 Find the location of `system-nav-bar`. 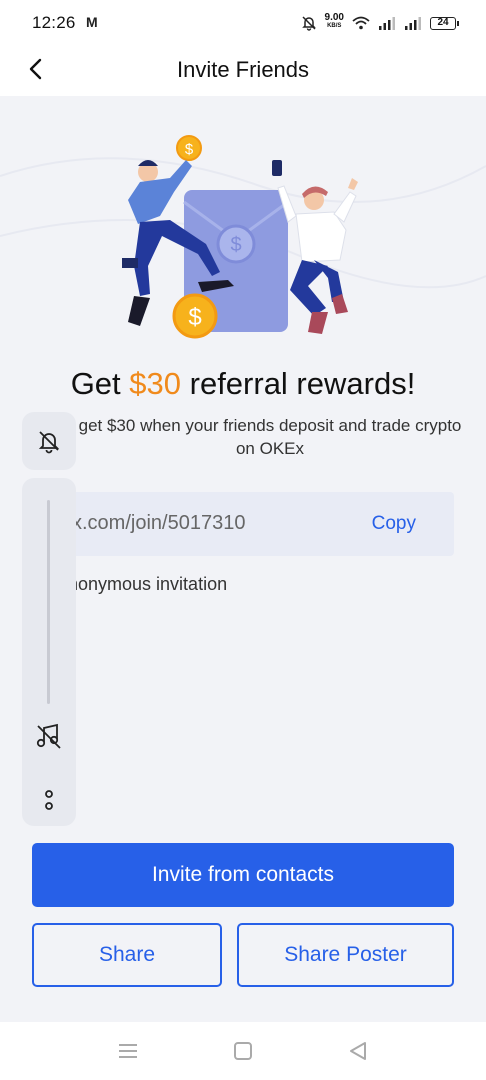

system-nav-bar is located at coordinates (243, 1051).